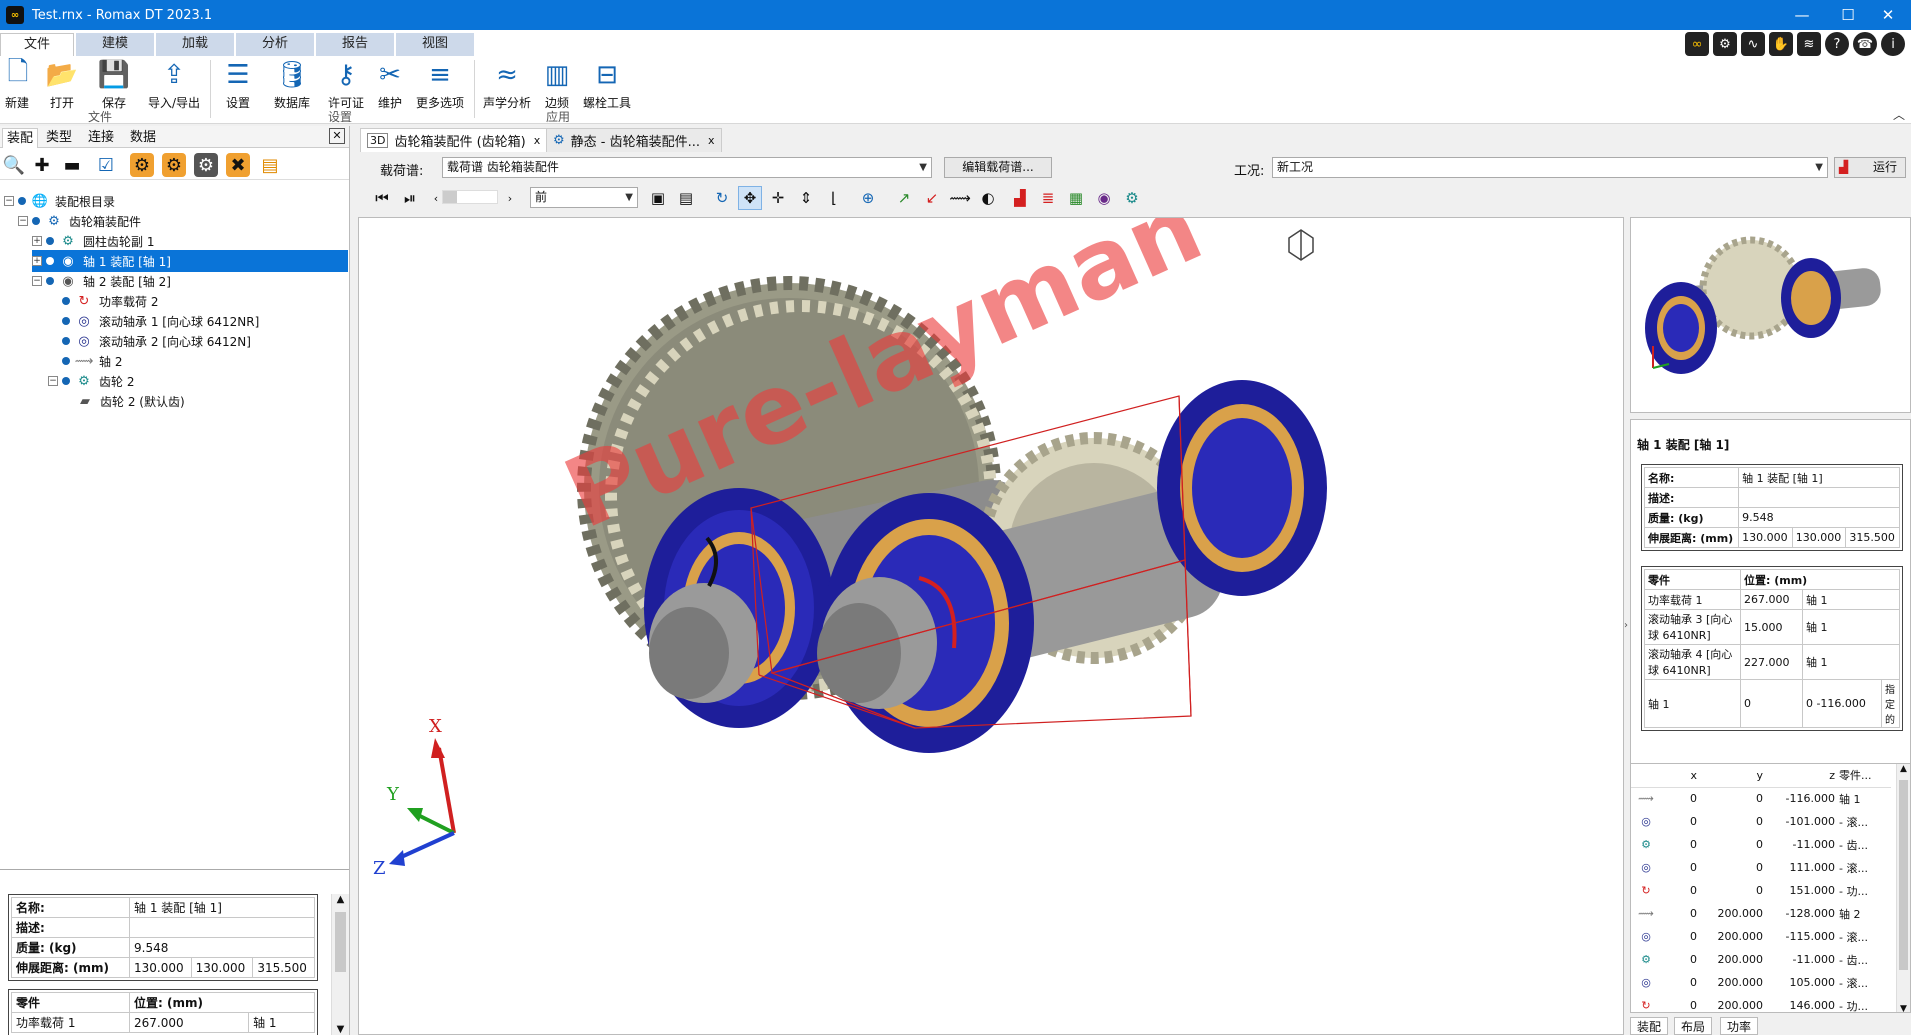 The height and width of the screenshot is (1035, 1911). Describe the element at coordinates (114, 84) in the screenshot. I see `save-button: 💾 保存` at that location.